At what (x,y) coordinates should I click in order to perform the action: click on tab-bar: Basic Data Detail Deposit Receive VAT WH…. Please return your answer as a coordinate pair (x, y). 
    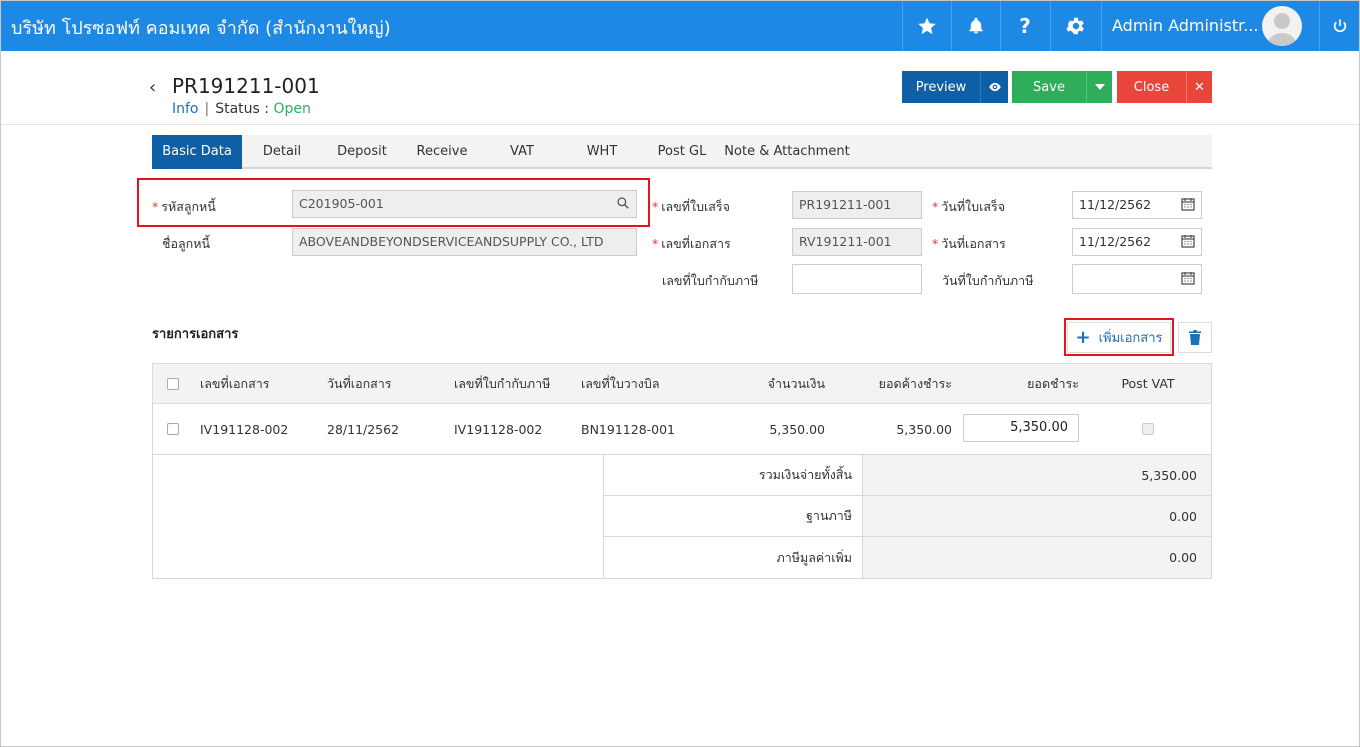
    Looking at the image, I should click on (682, 152).